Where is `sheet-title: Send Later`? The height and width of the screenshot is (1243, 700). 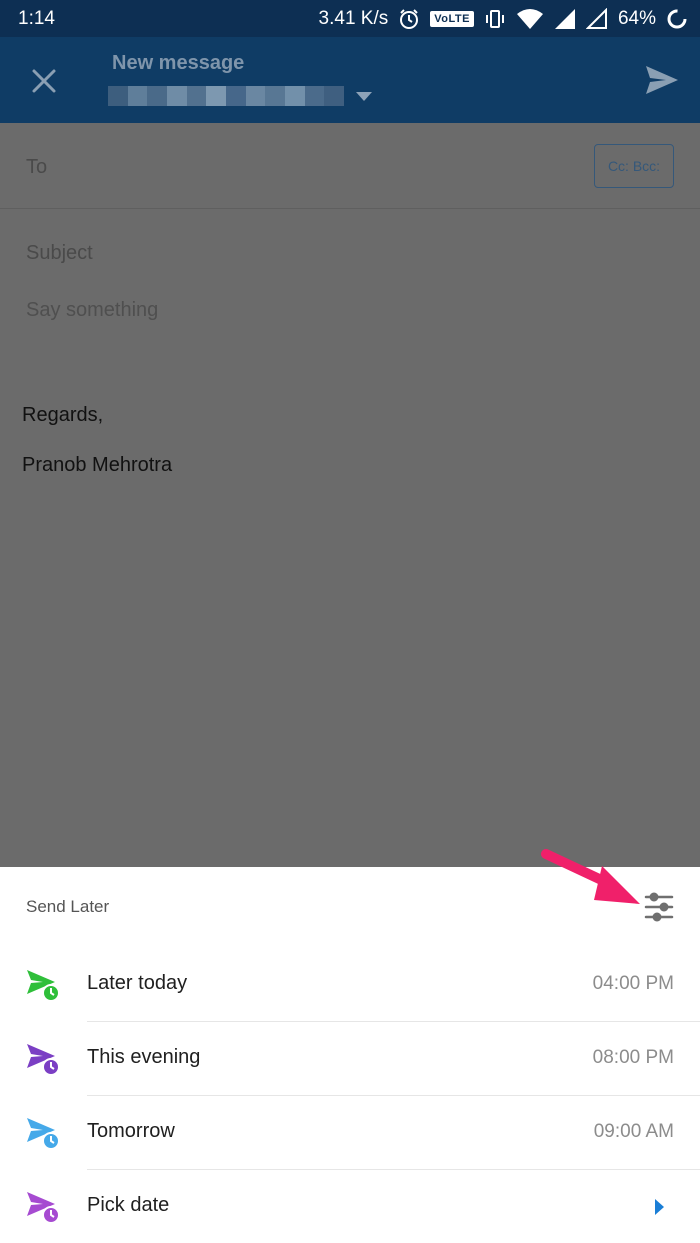
sheet-title: Send Later is located at coordinates (68, 906).